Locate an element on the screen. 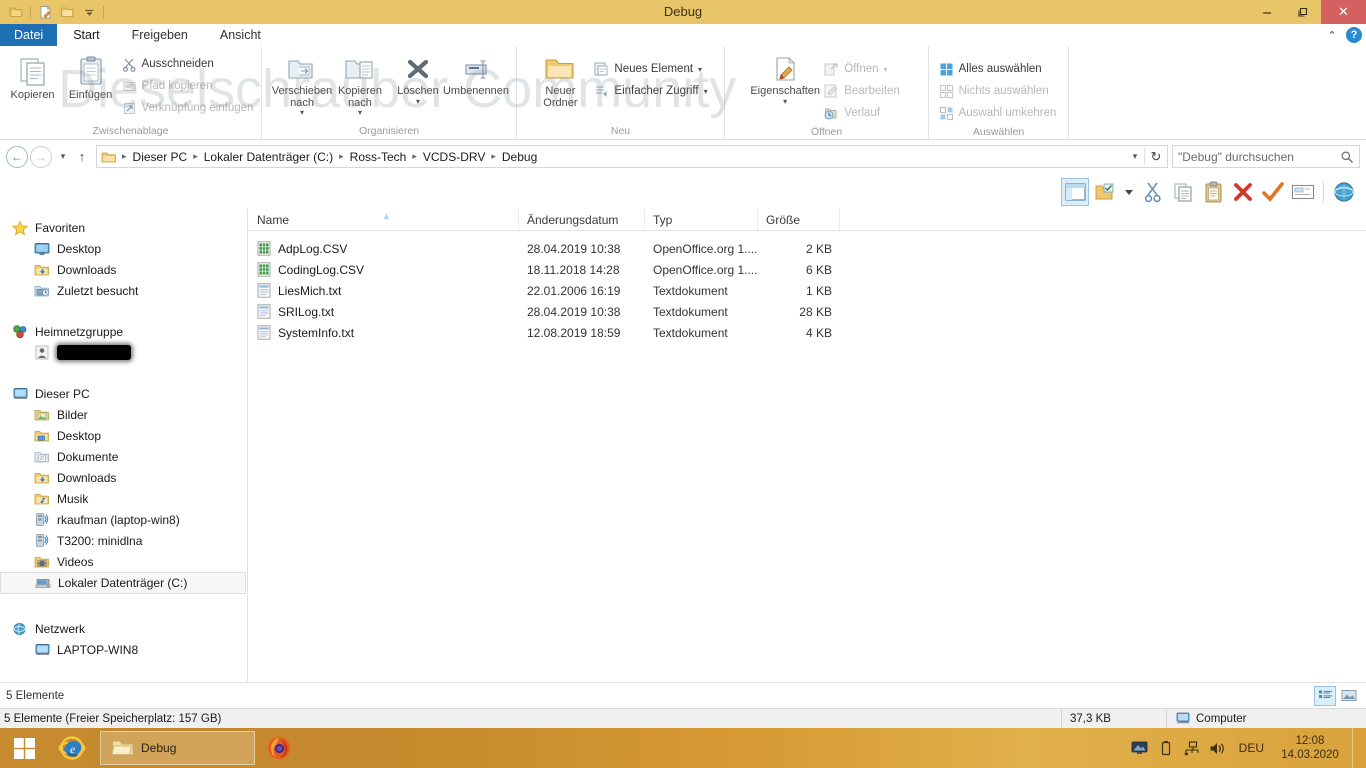  breadcrumb-item-dieser-pc: Dieser PC is located at coordinates (160, 157).